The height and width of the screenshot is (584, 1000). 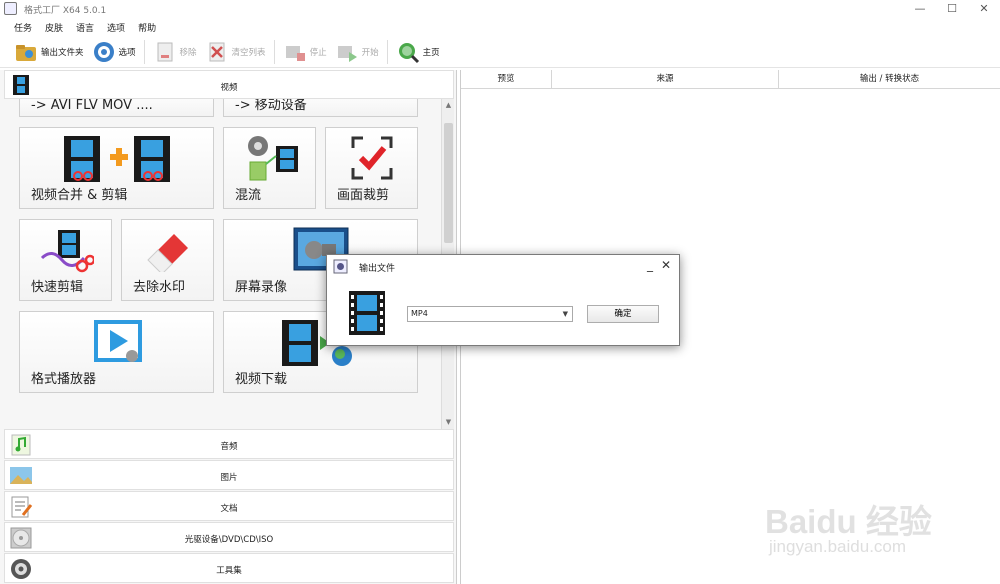 I want to click on tile-mobile-device: -> 移动设备, so click(x=320, y=108).